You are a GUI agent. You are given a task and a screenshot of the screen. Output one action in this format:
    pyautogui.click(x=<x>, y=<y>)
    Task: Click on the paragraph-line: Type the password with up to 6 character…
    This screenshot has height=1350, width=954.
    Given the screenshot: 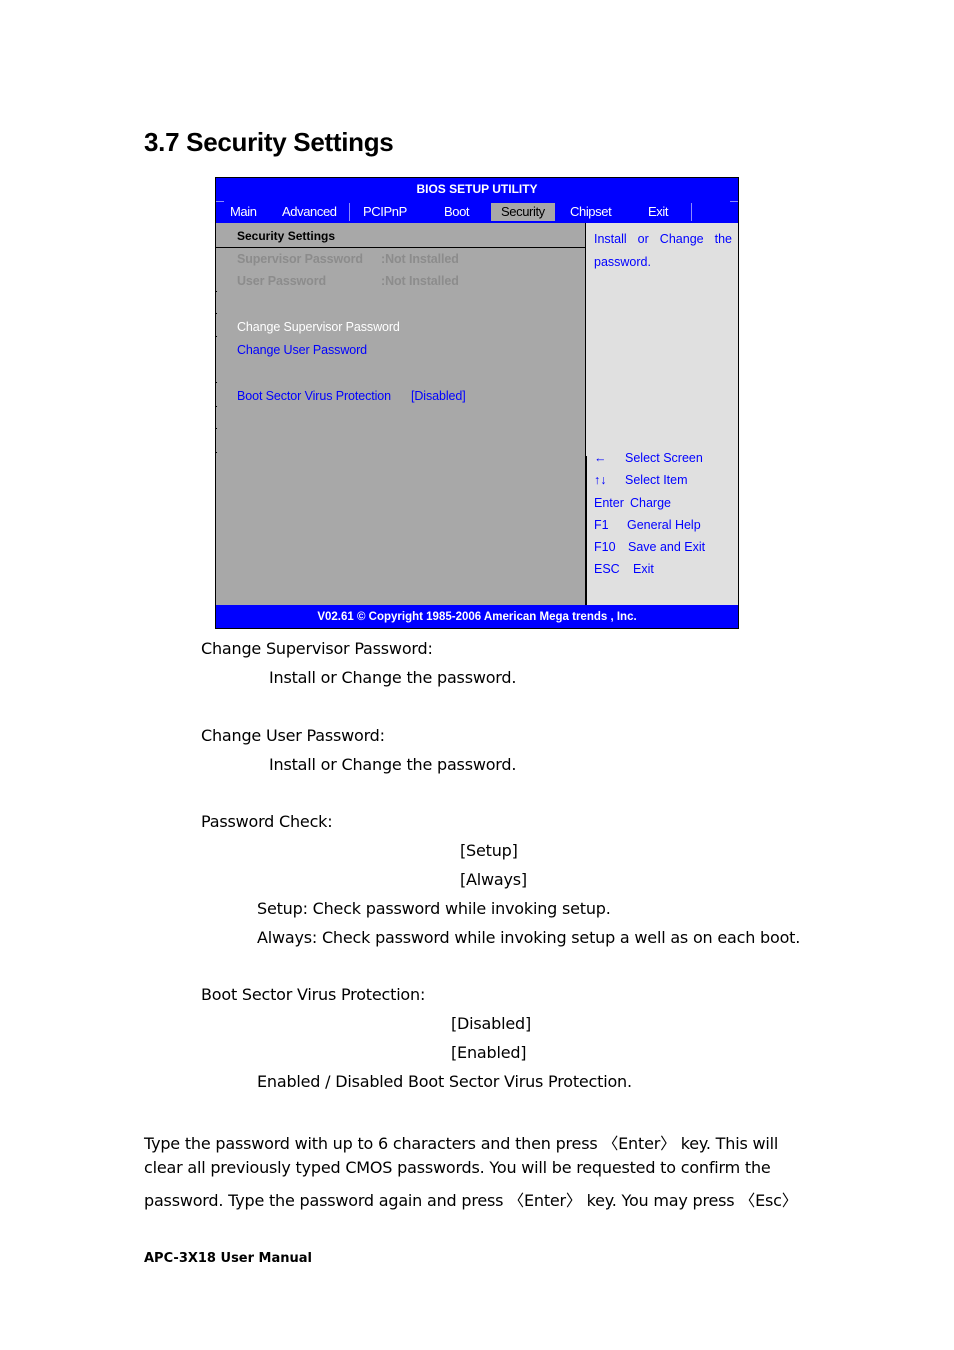 What is the action you would take?
    pyautogui.click(x=461, y=1143)
    